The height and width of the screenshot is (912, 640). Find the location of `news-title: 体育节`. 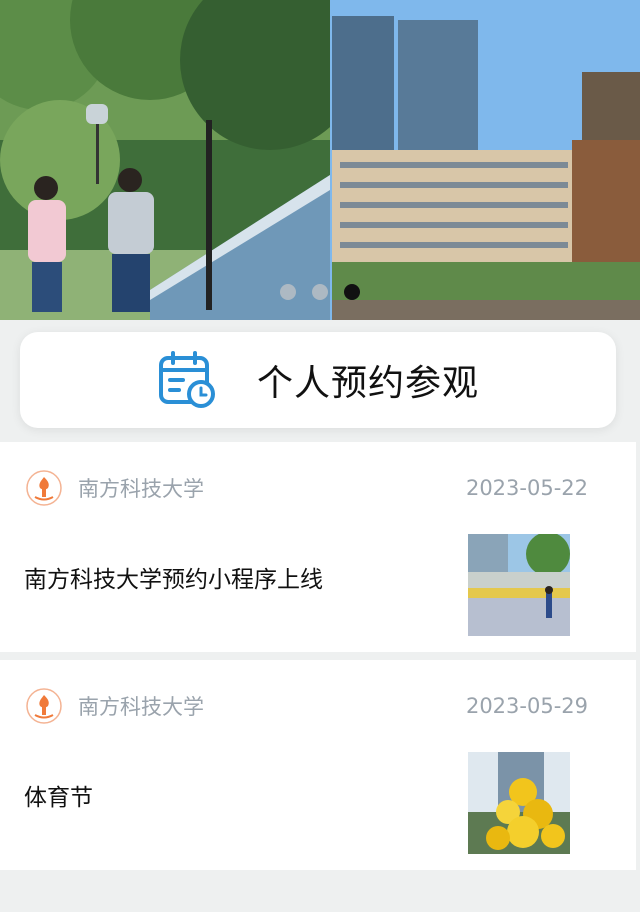

news-title: 体育节 is located at coordinates (58, 795).